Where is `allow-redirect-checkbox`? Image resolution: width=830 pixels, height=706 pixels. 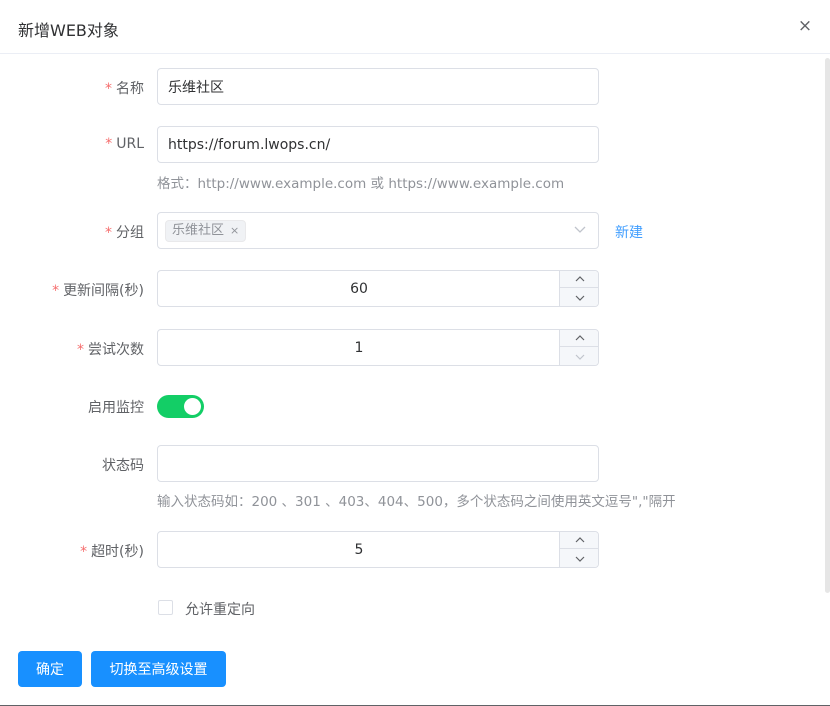
allow-redirect-checkbox is located at coordinates (165, 607).